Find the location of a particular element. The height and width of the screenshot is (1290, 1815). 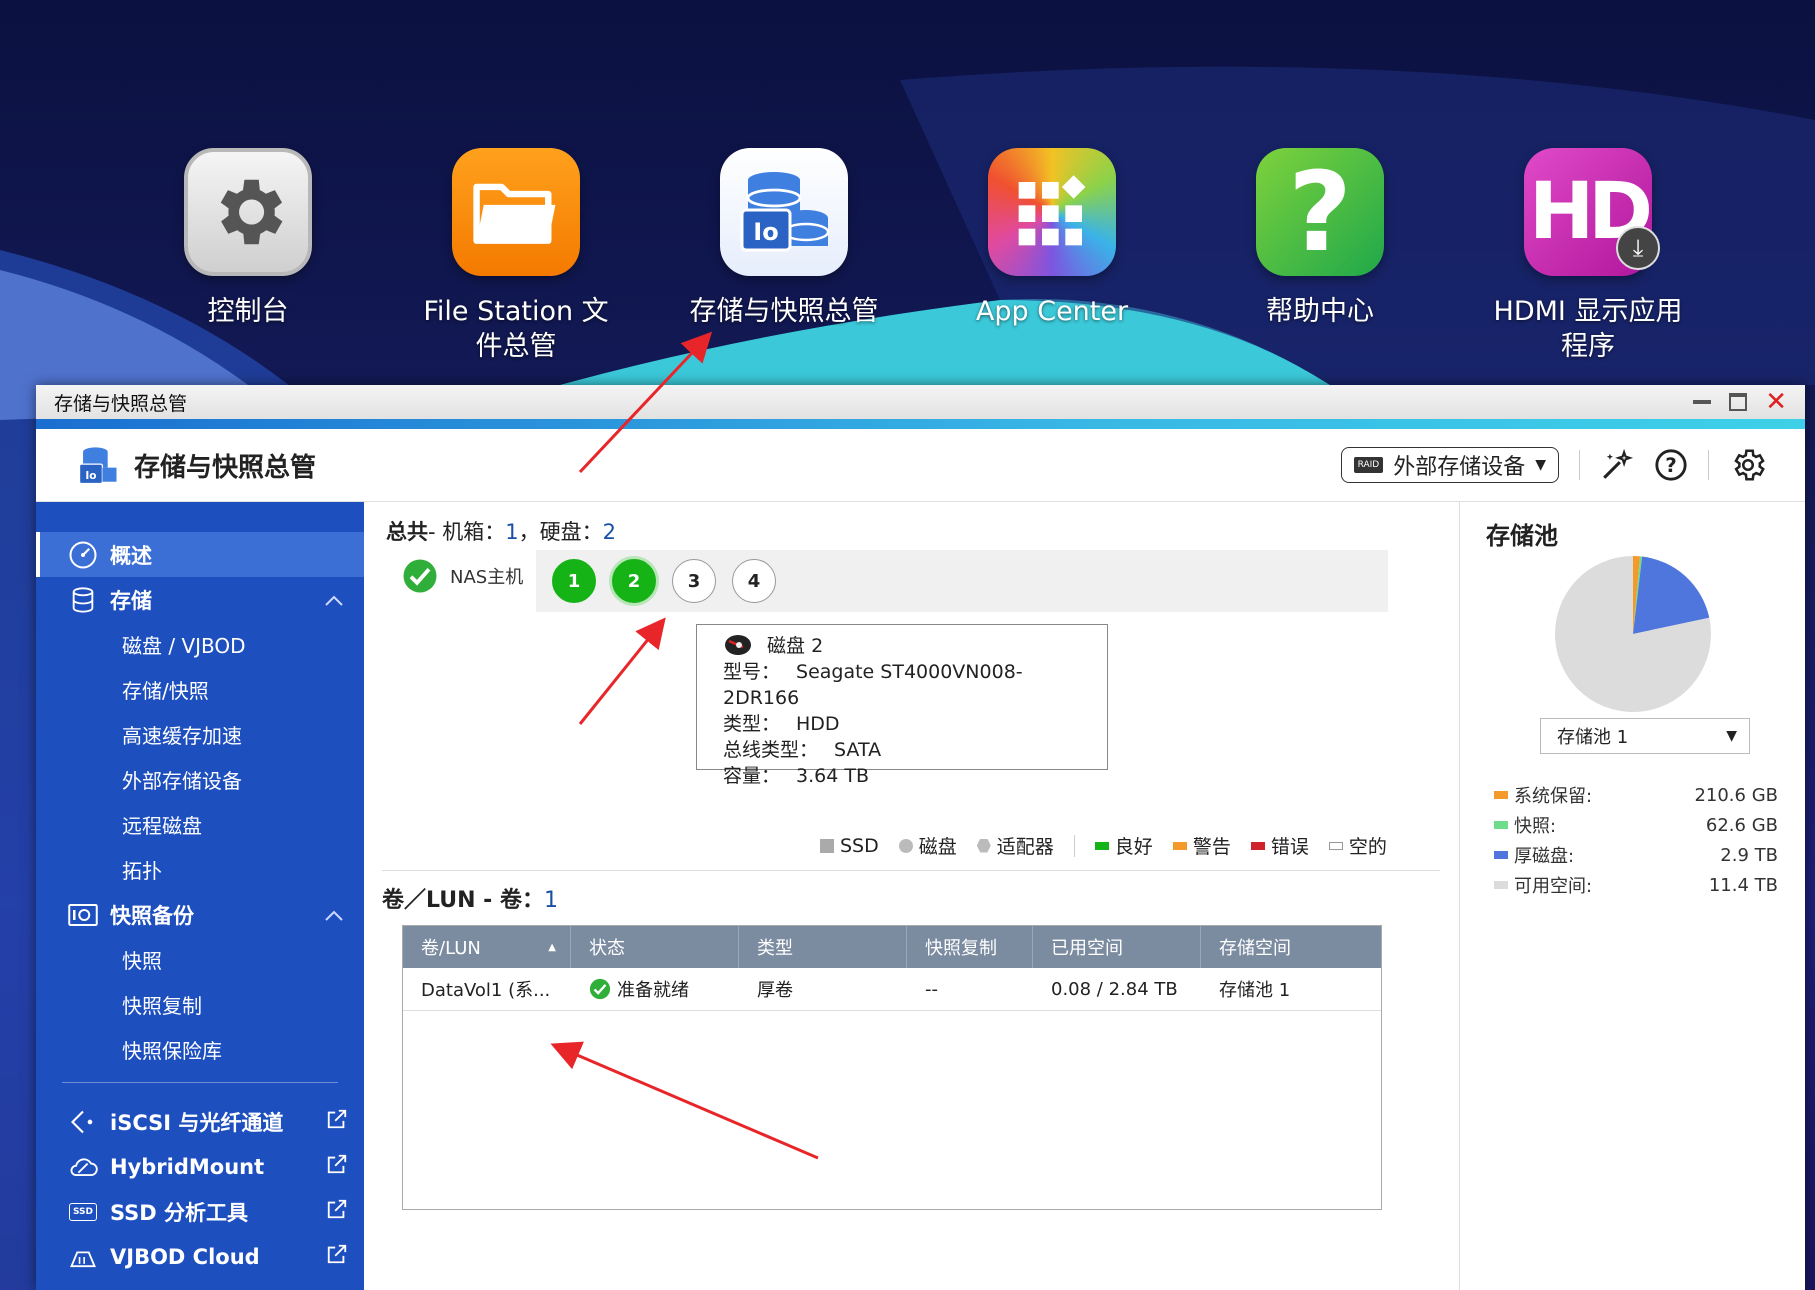

app-grid-icon is located at coordinates (1052, 210).